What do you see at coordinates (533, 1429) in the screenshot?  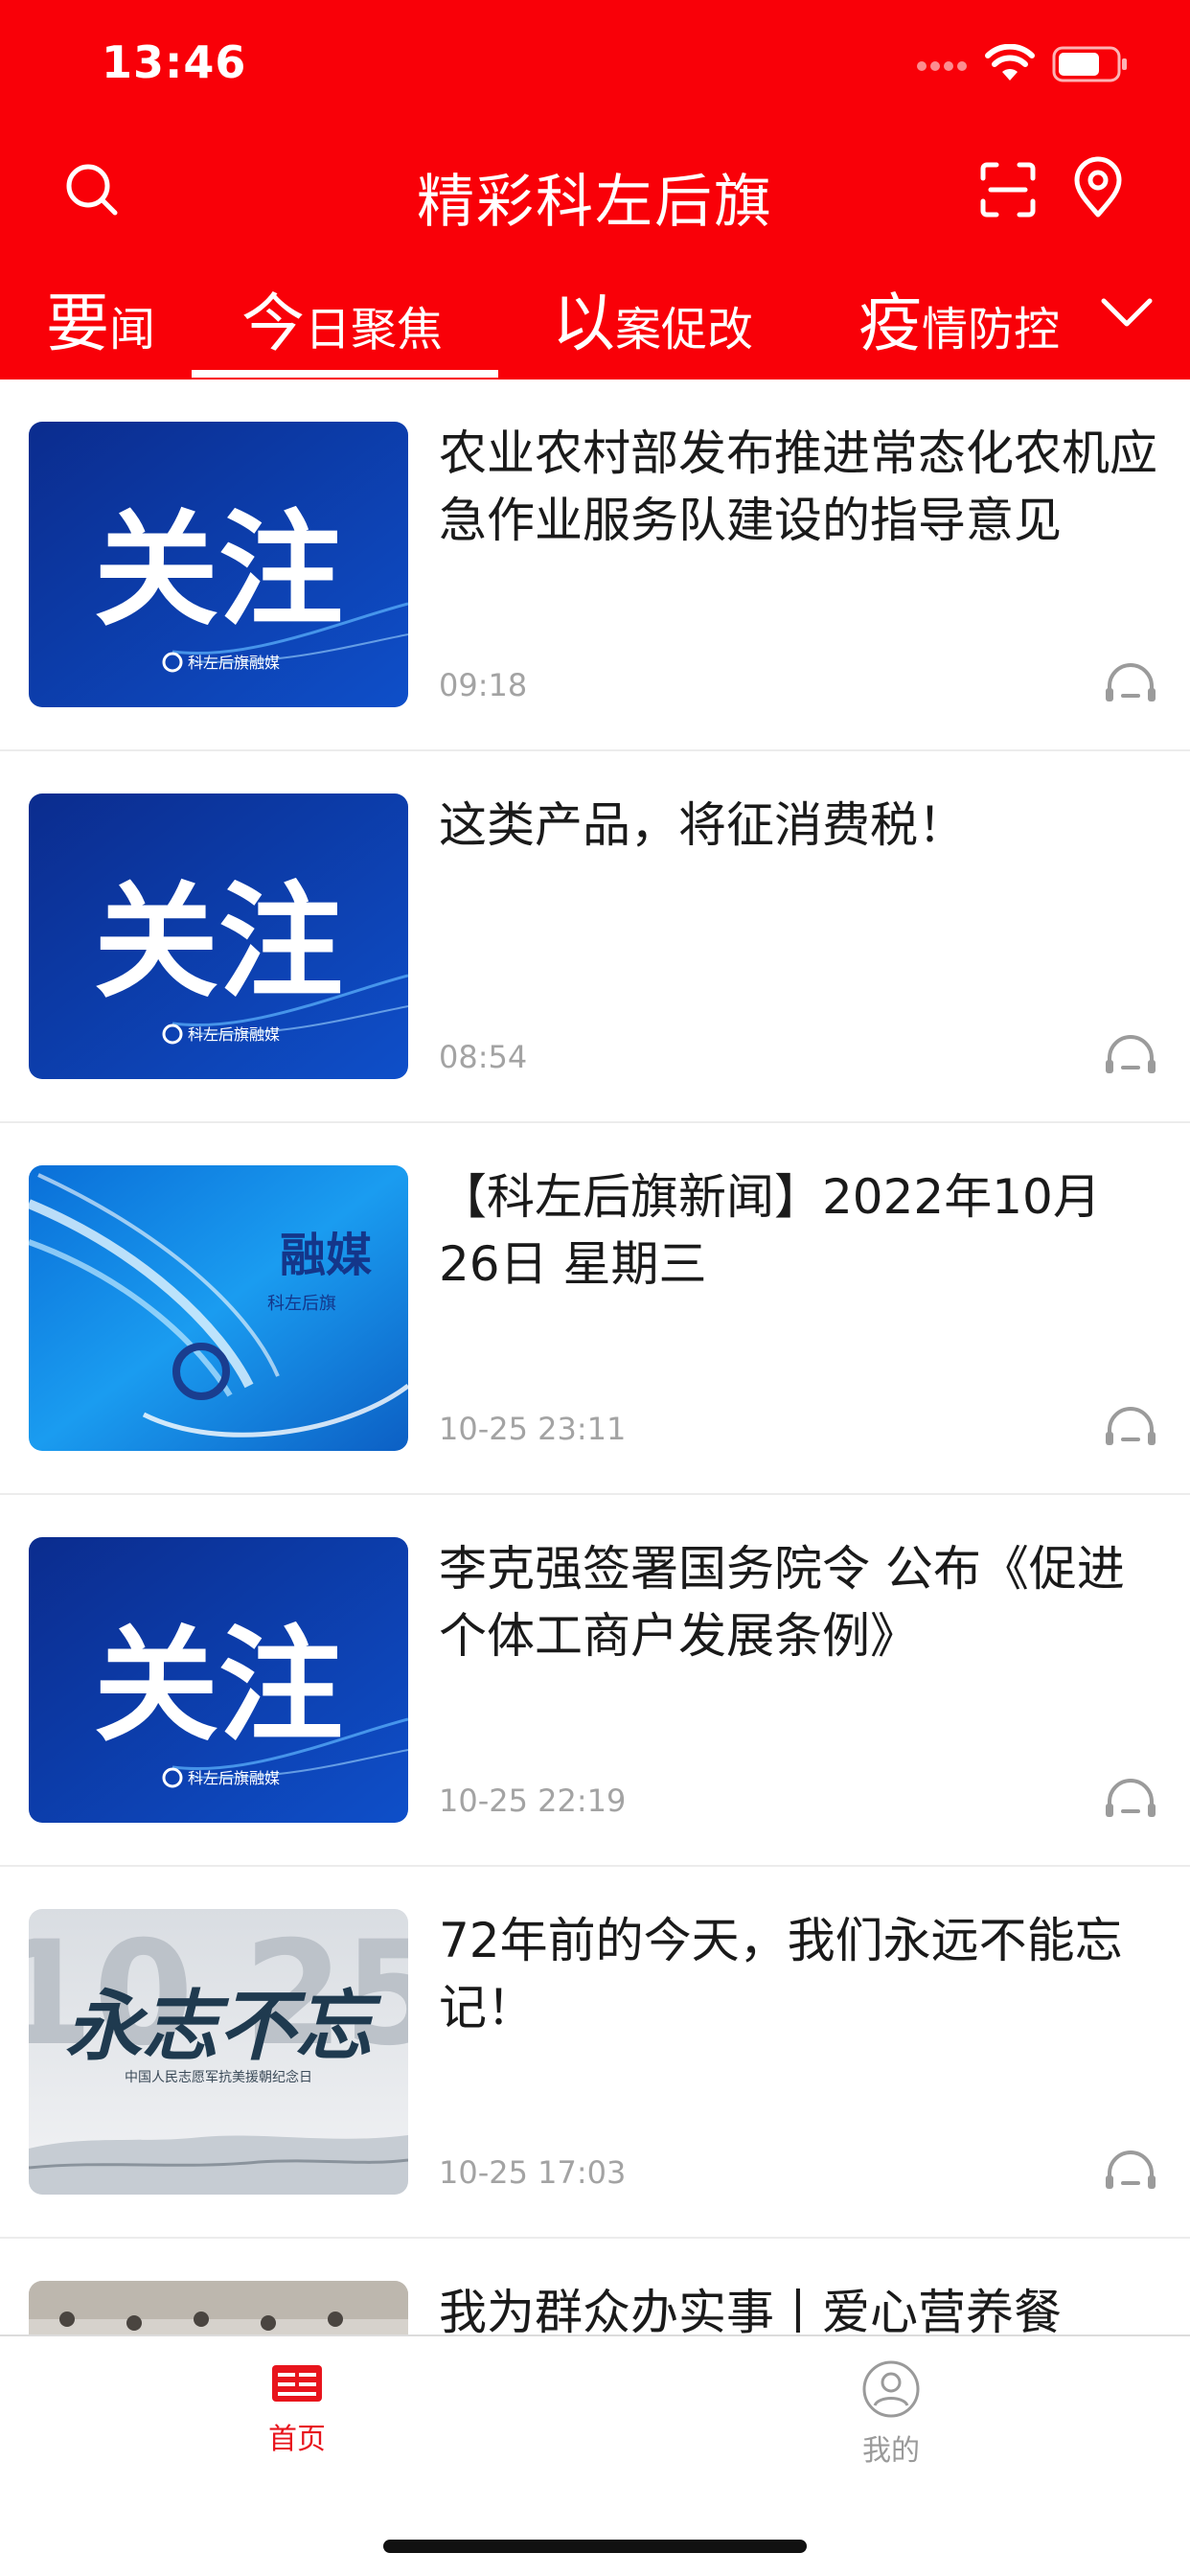 I see `news-time: 10-25 23:11` at bounding box center [533, 1429].